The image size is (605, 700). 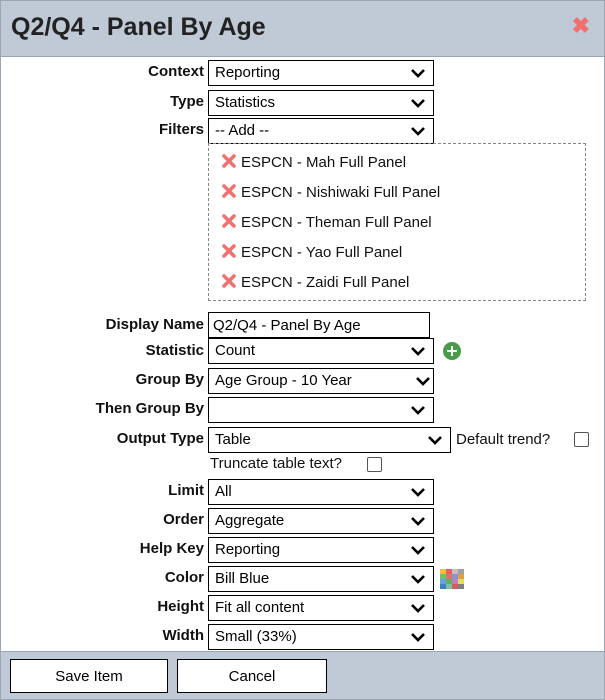 What do you see at coordinates (174, 350) in the screenshot?
I see `statistic-label: Statistic` at bounding box center [174, 350].